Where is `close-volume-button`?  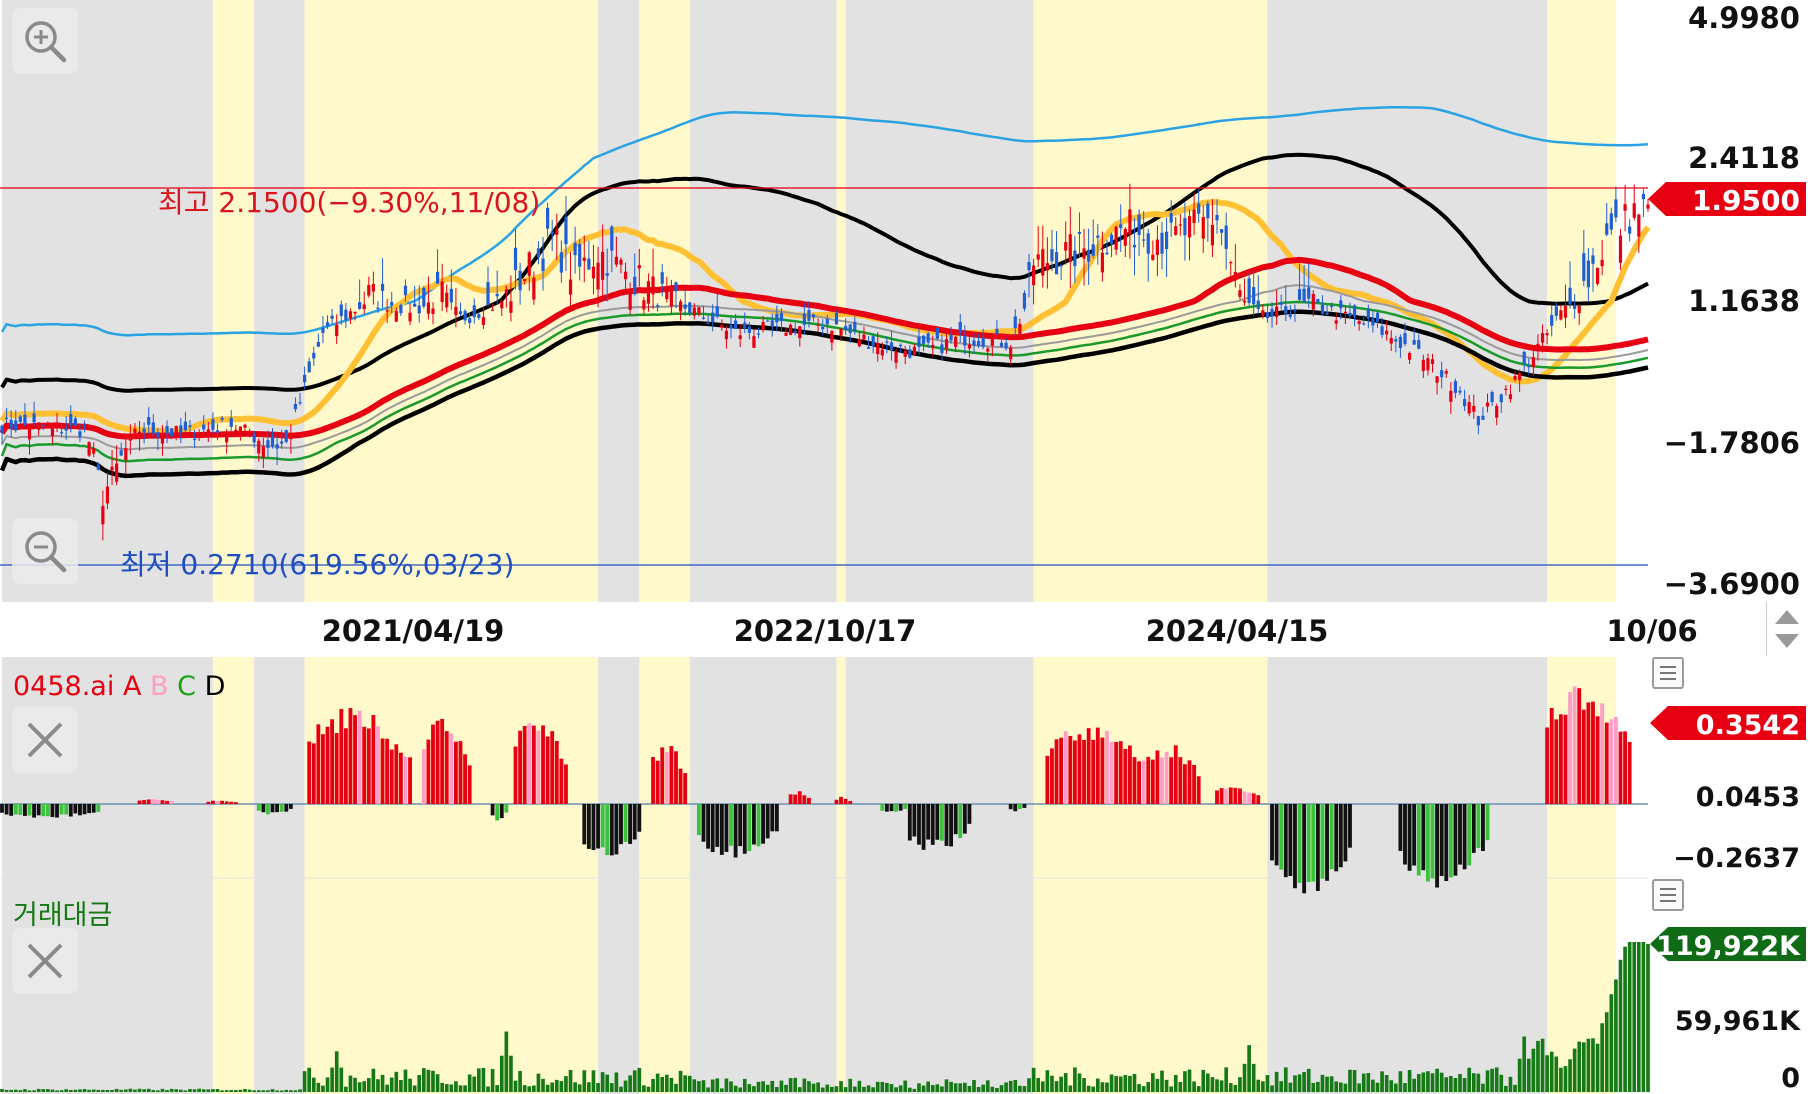
close-volume-button is located at coordinates (45, 961).